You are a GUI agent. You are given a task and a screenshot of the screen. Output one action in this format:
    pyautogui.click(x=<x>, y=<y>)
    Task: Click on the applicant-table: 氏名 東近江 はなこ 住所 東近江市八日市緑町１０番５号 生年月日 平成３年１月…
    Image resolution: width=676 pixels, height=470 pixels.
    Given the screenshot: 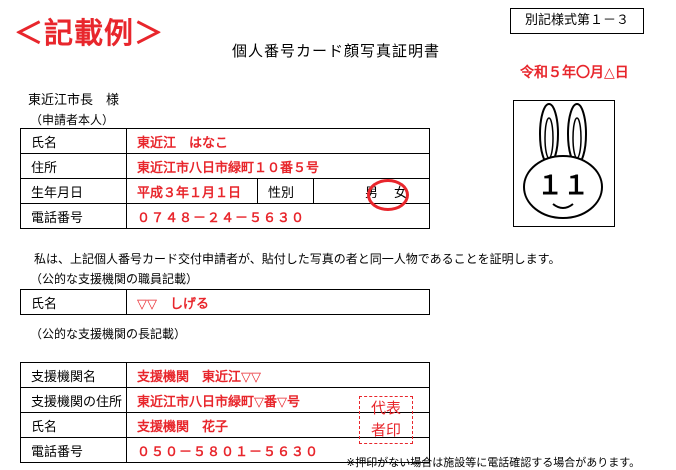 What is the action you would take?
    pyautogui.click(x=225, y=178)
    